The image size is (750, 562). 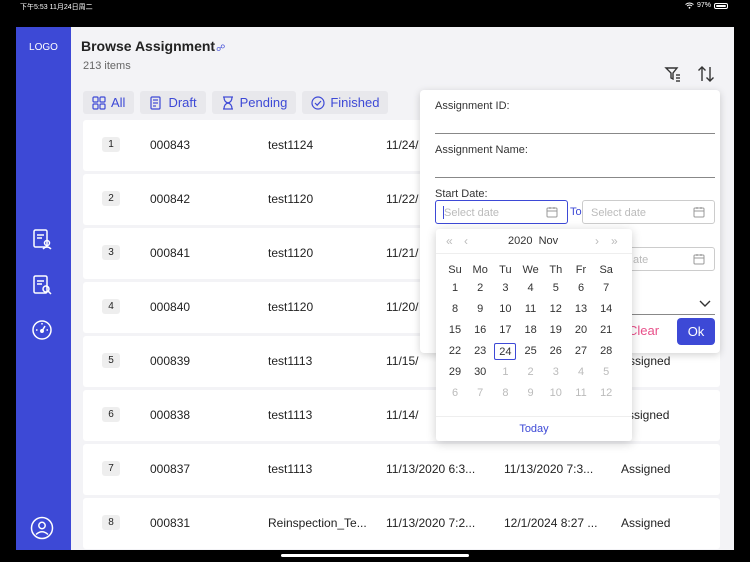 I want to click on calendar-day: 20, so click(x=581, y=330).